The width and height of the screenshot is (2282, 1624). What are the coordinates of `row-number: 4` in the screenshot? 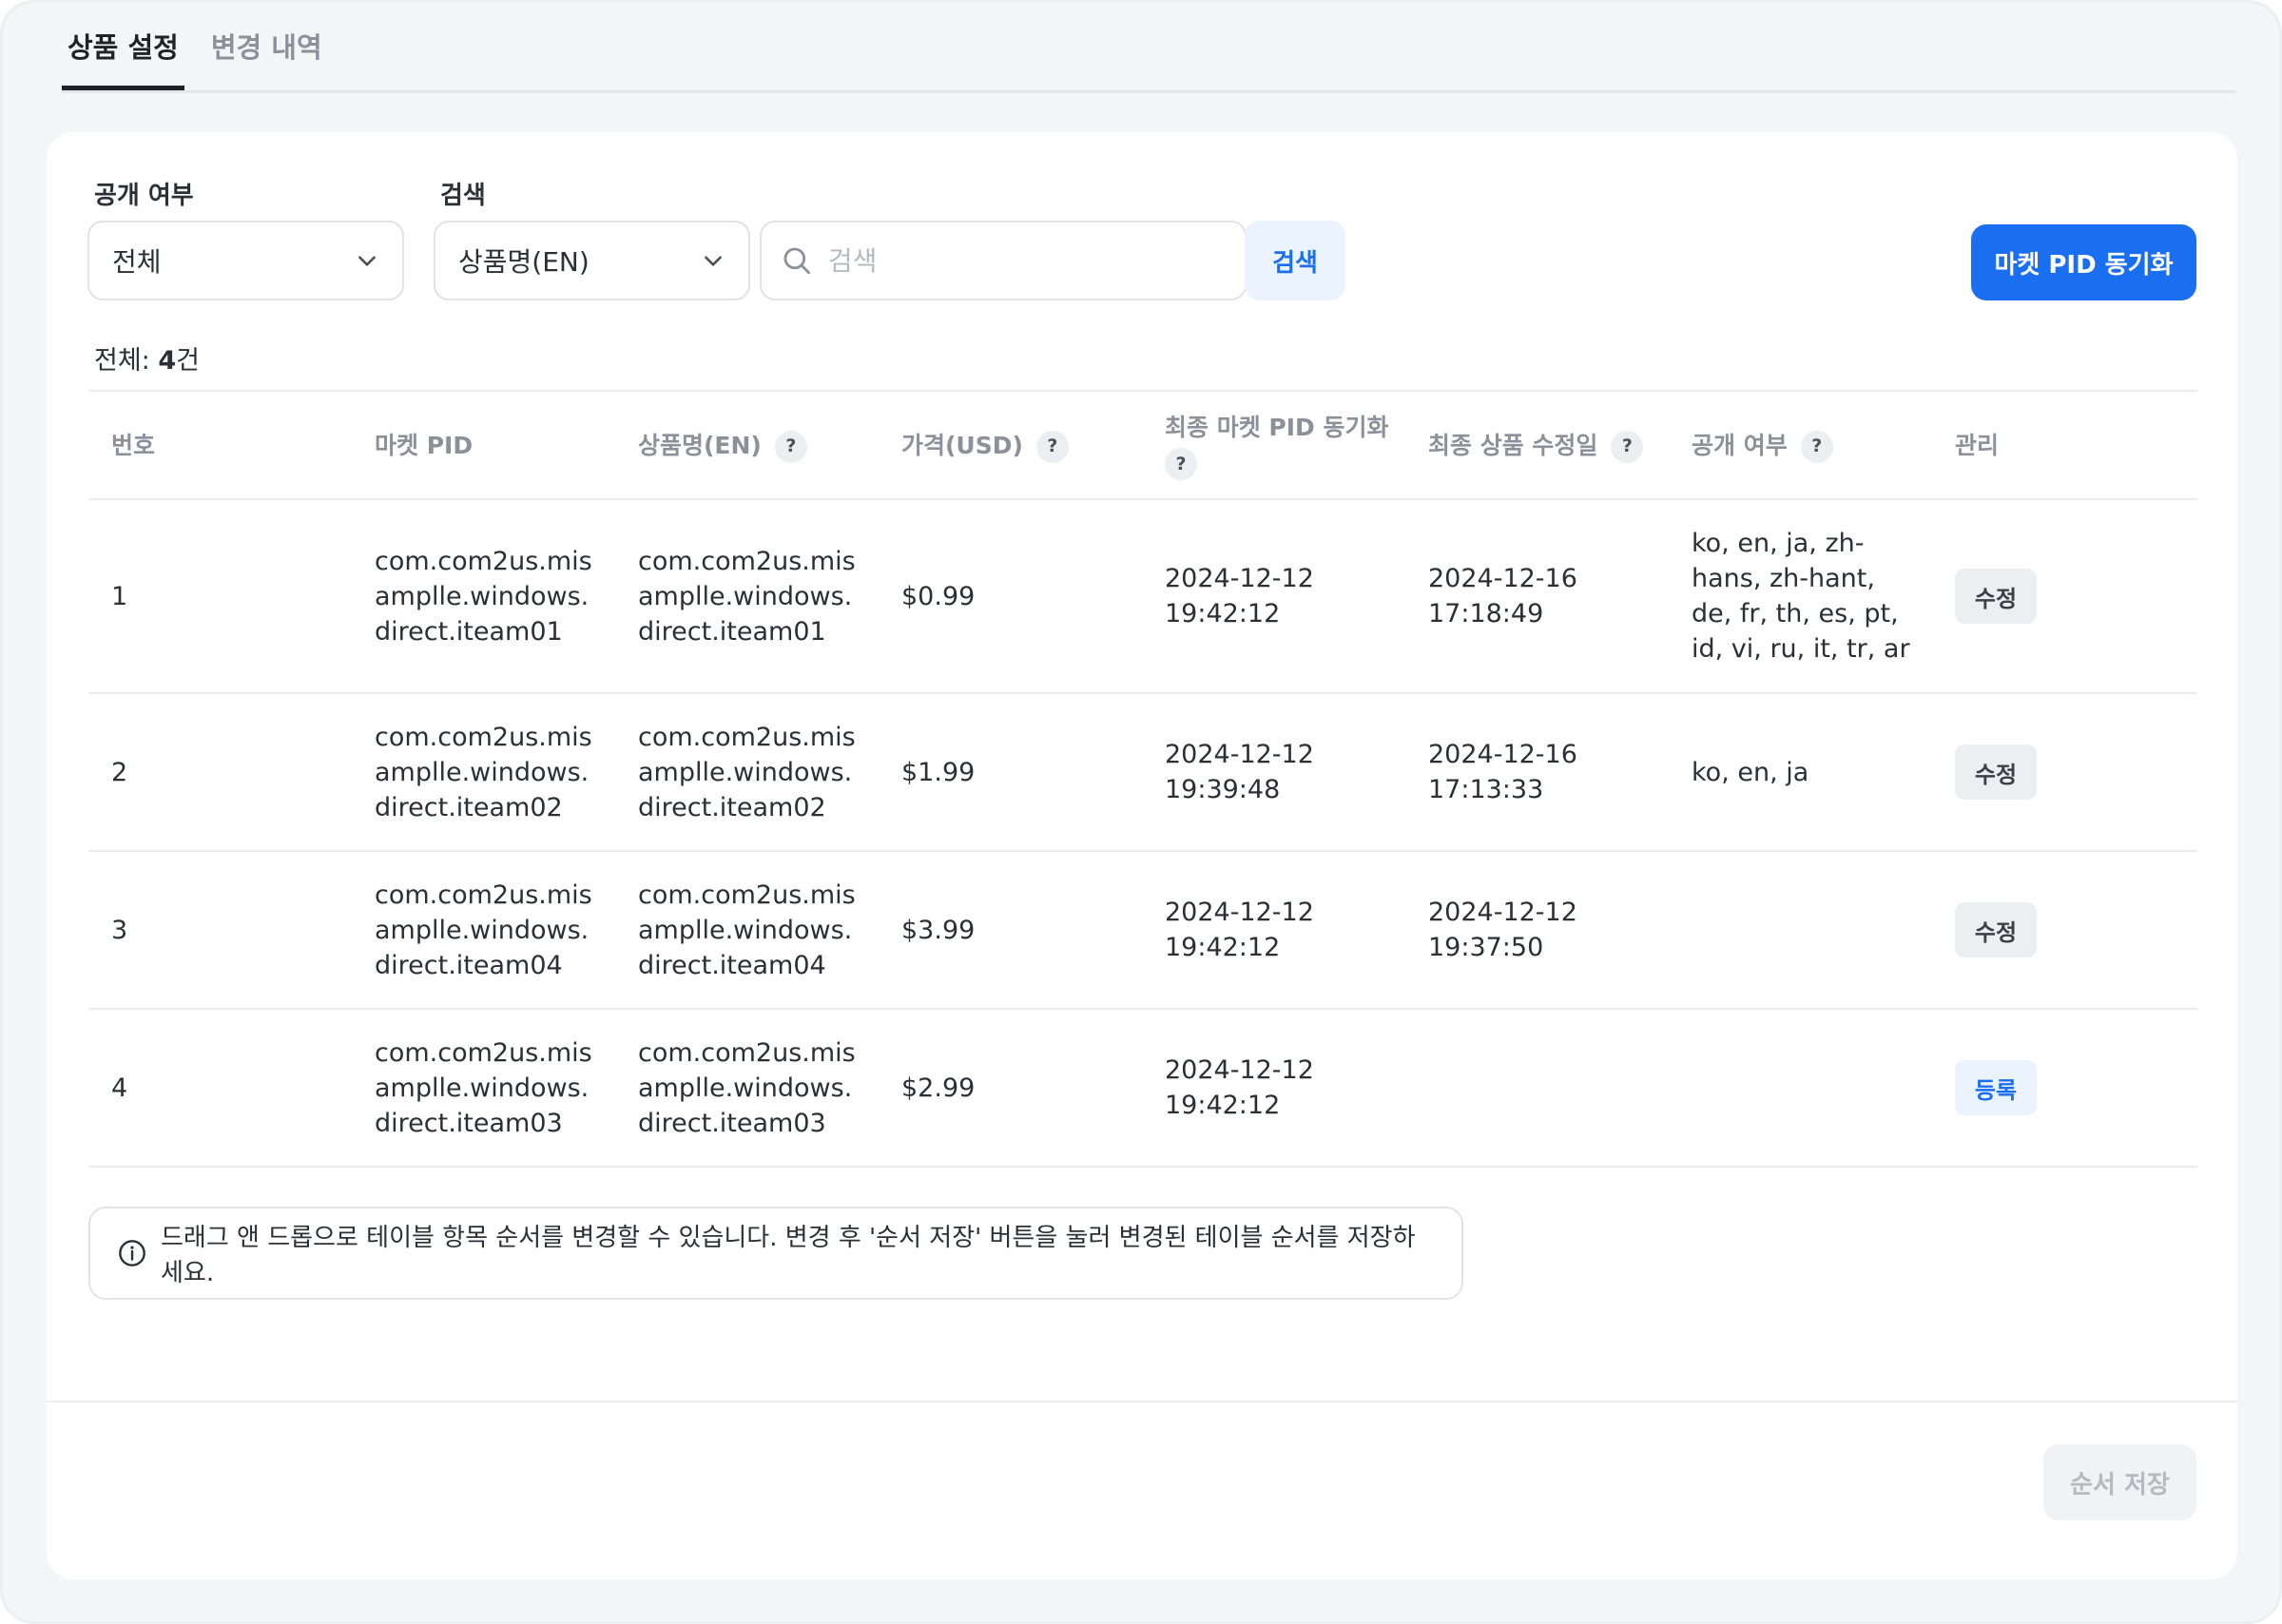 It's located at (119, 1088).